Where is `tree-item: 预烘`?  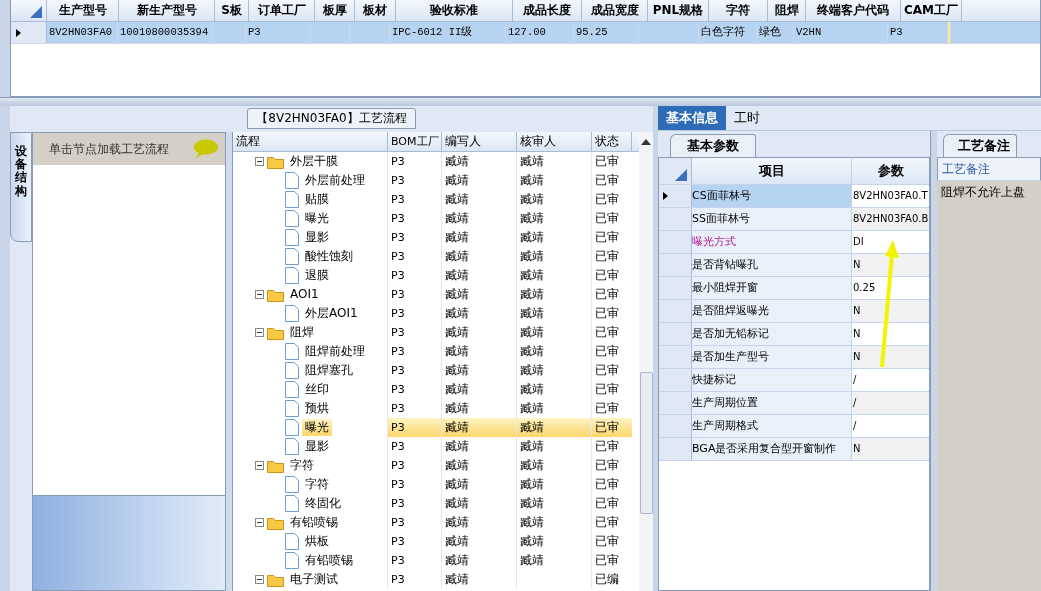
tree-item: 预烘 is located at coordinates (317, 408).